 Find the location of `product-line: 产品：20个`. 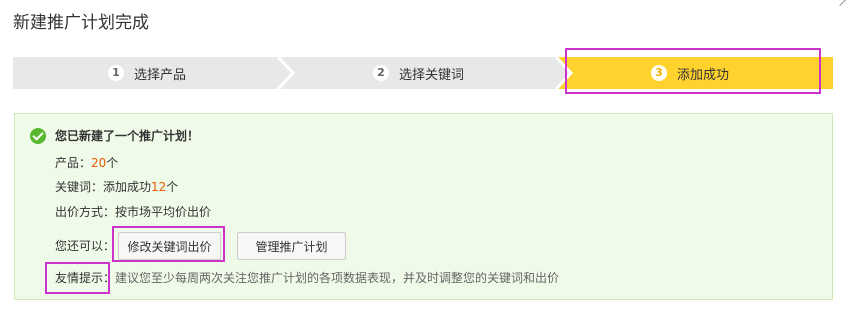

product-line: 产品：20个 is located at coordinates (86, 163).